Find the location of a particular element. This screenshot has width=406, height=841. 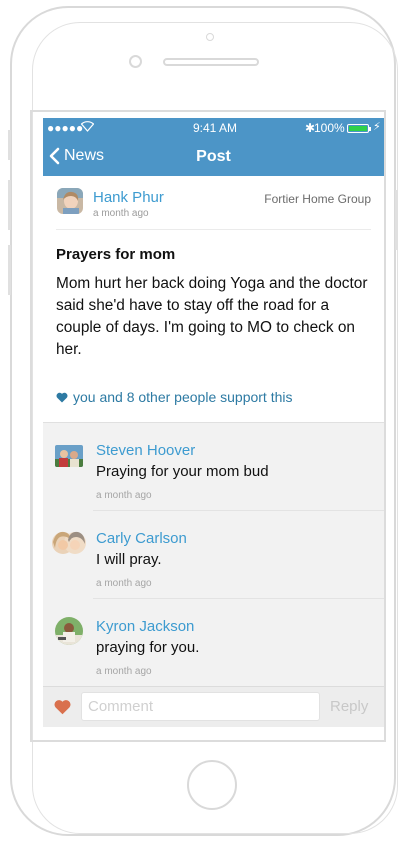

battery-tip is located at coordinates (370, 129).